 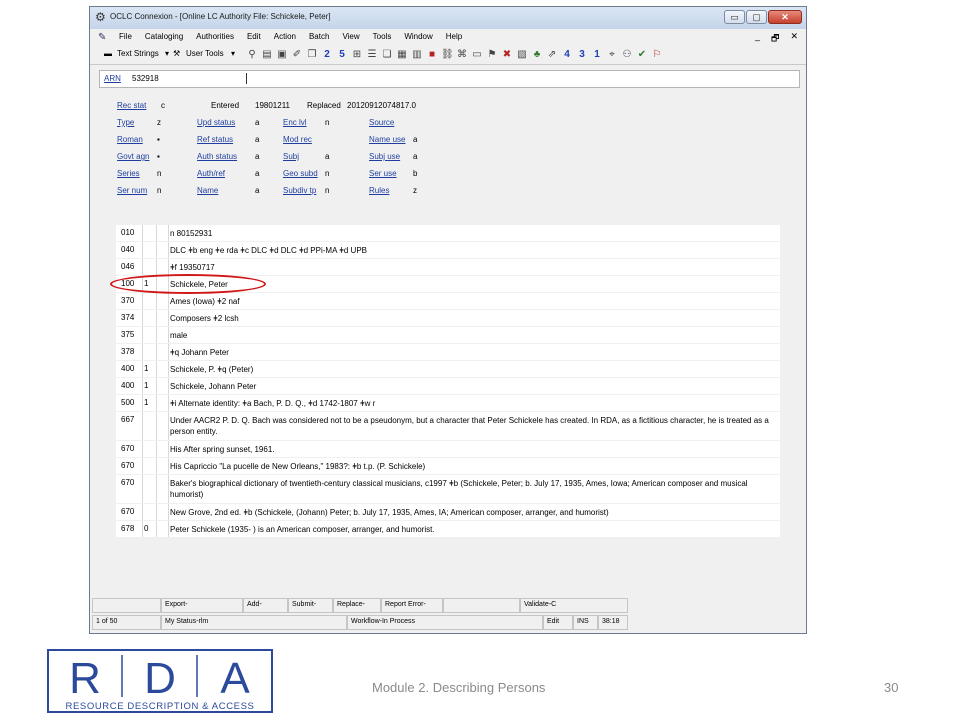 What do you see at coordinates (297, 139) in the screenshot?
I see `ff-label-mod-rec: Mod rec` at bounding box center [297, 139].